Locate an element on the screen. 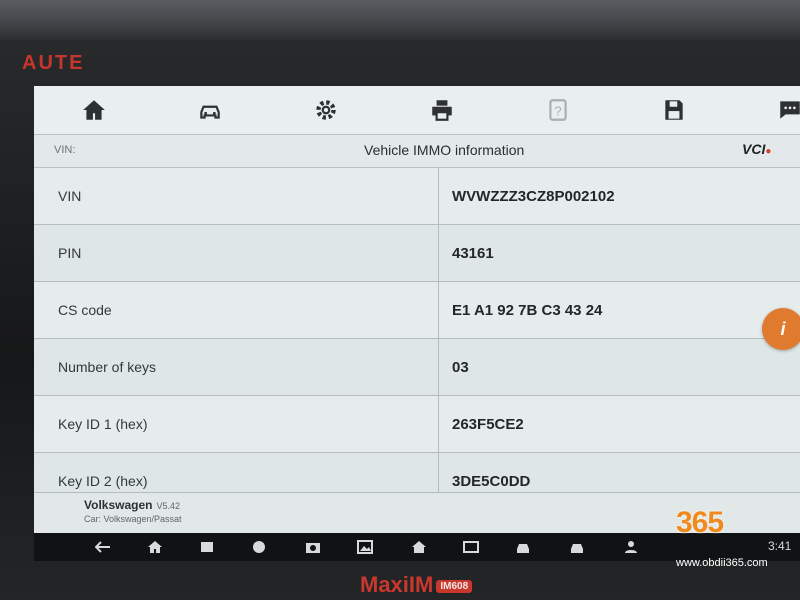 This screenshot has width=800, height=600. nav-back-button is located at coordinates (103, 547).